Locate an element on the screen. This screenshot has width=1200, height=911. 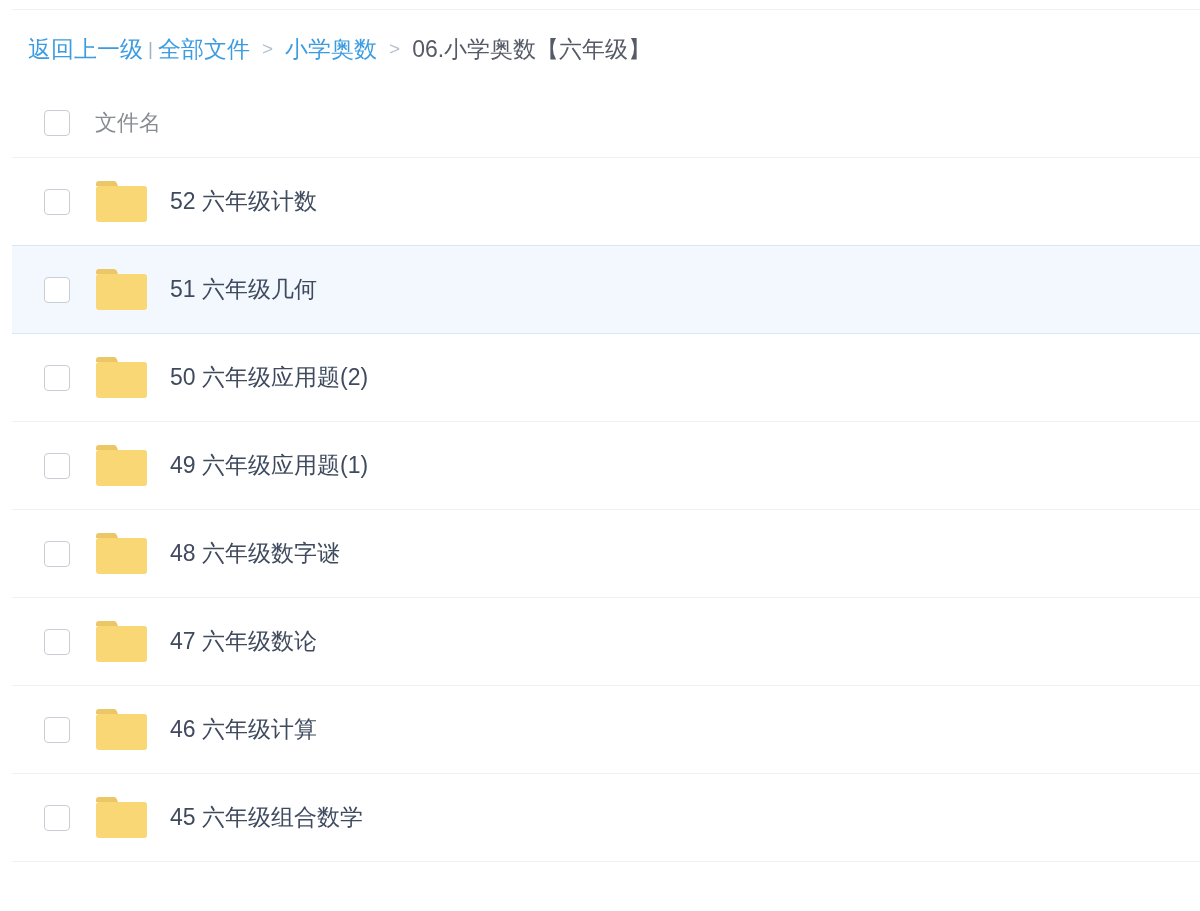
folder-name: 51 六年级几何 is located at coordinates (243, 289).